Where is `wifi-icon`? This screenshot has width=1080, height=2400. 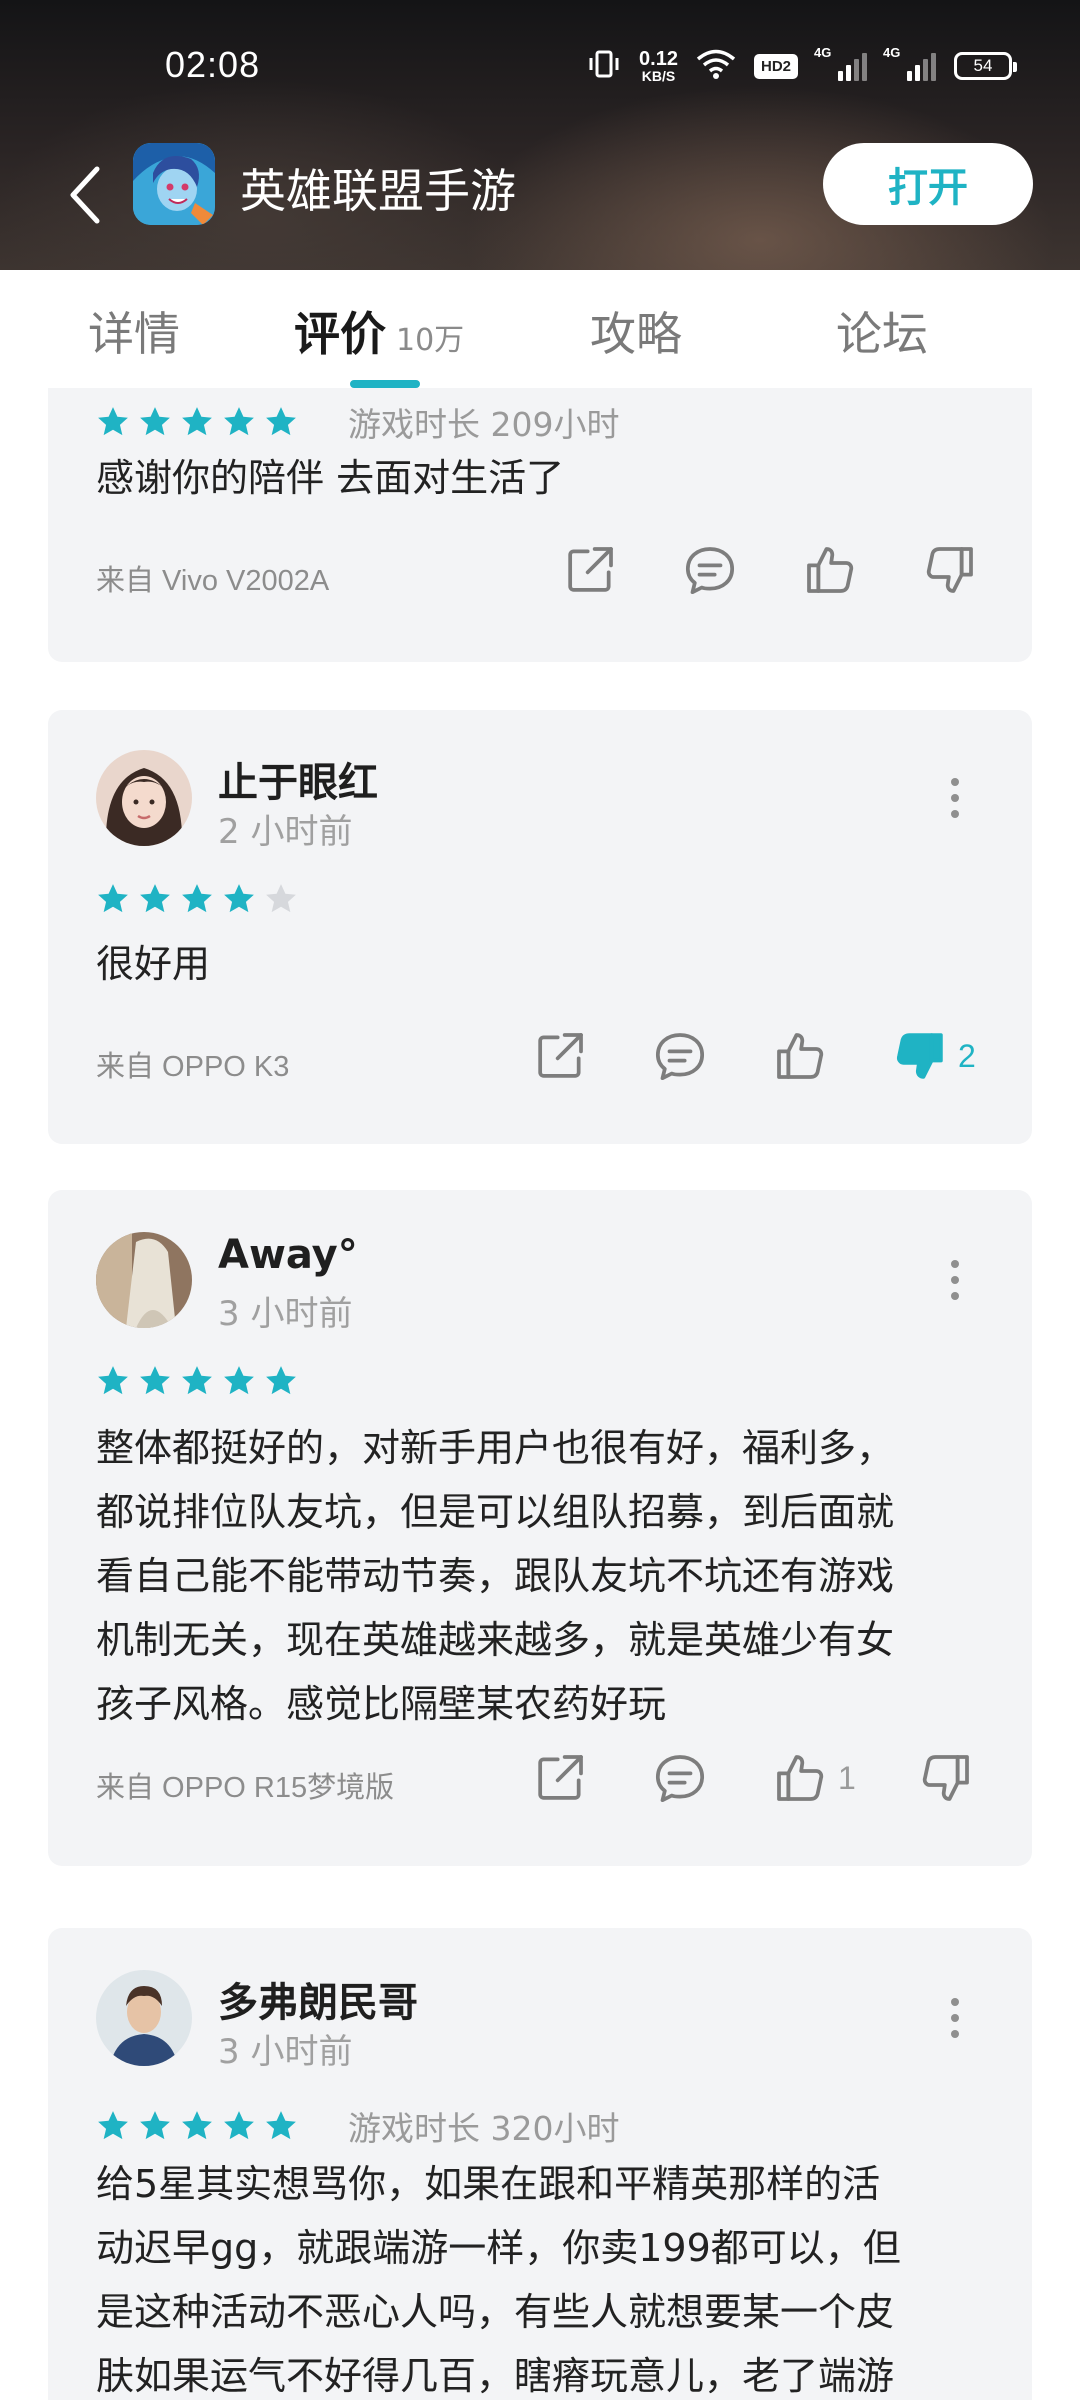
wifi-icon is located at coordinates (716, 66).